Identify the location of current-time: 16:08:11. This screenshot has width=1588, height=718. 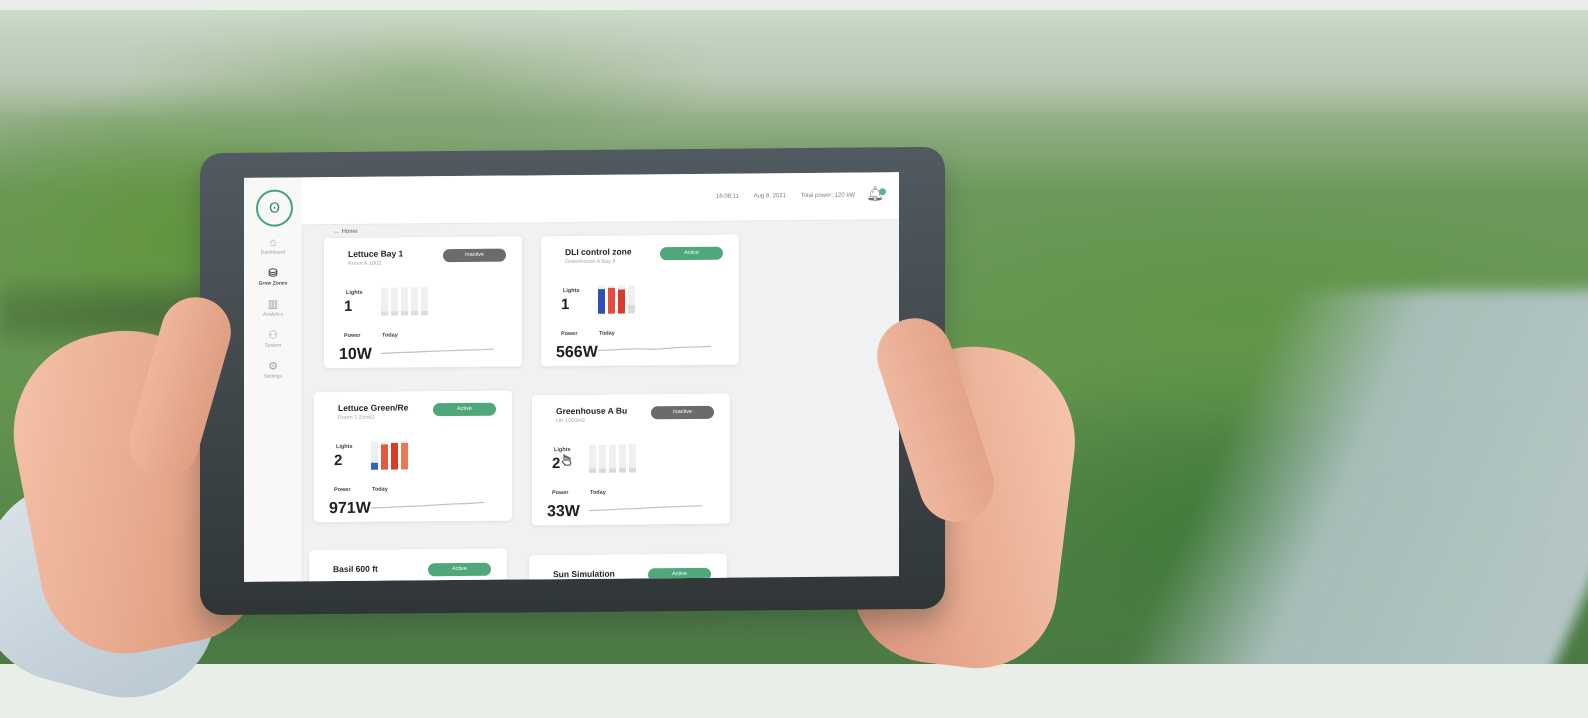
(727, 196).